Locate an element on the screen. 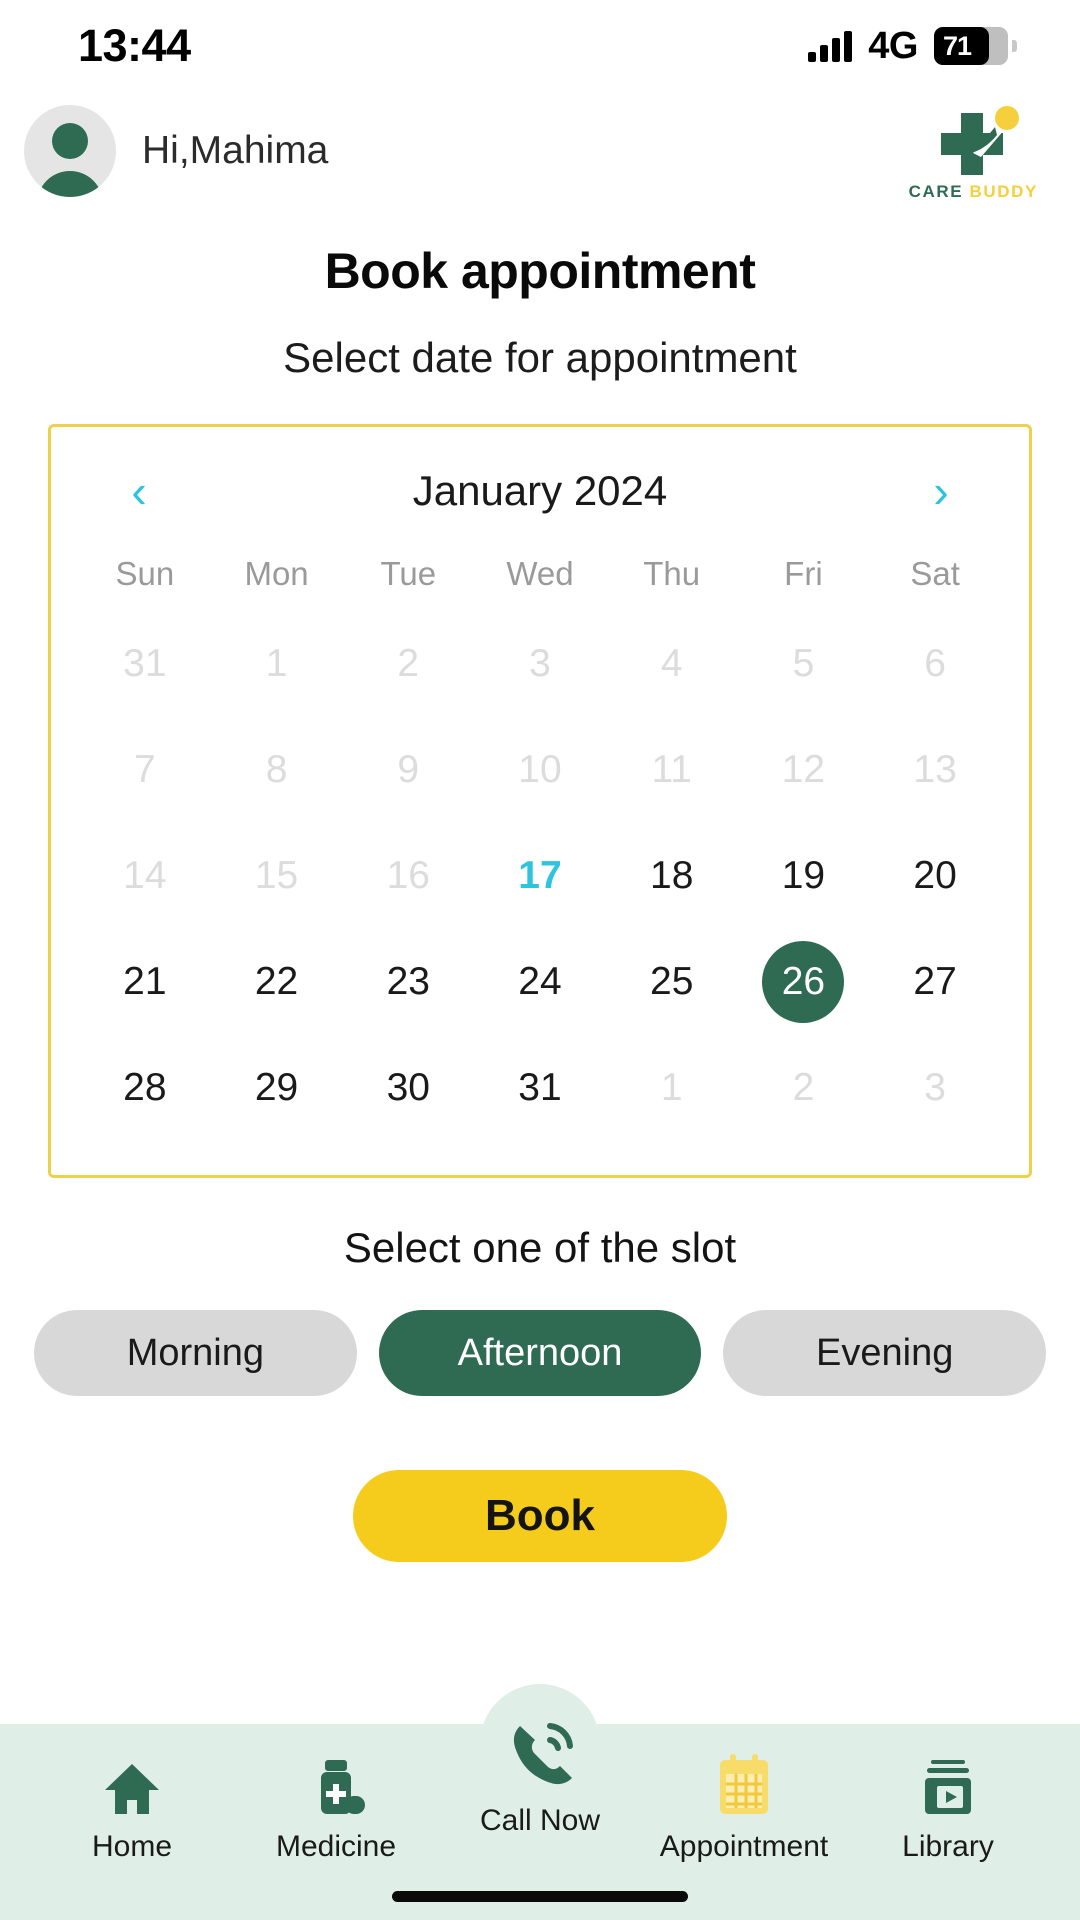  calendar-day-cell: 24 is located at coordinates (540, 982).